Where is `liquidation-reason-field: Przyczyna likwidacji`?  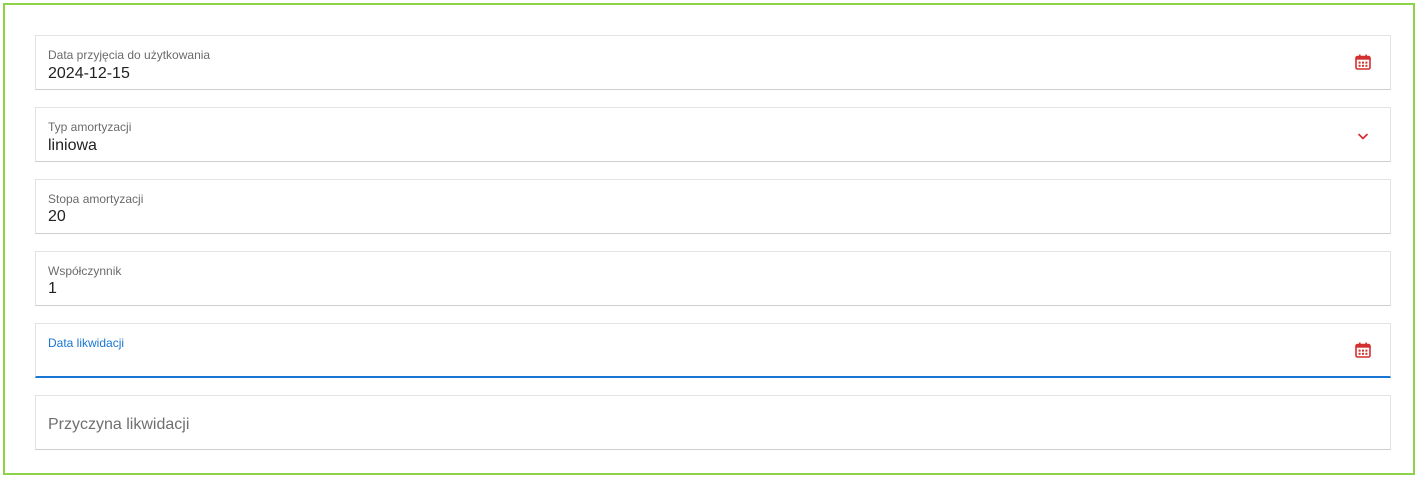
liquidation-reason-field: Przyczyna likwidacji is located at coordinates (713, 422).